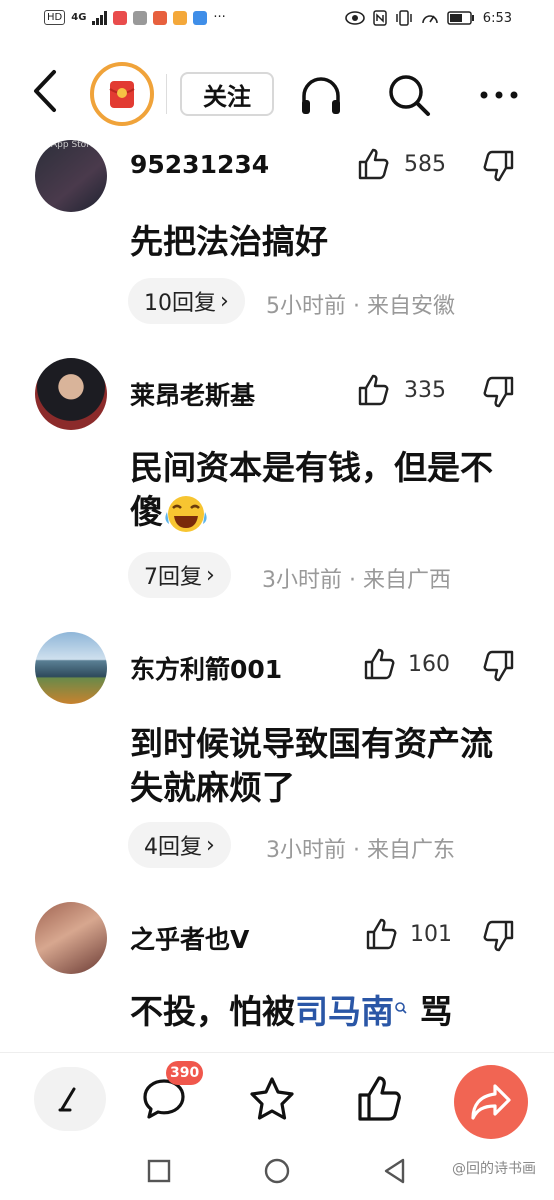 The width and height of the screenshot is (554, 1200). I want to click on signal-icon, so click(100, 17).